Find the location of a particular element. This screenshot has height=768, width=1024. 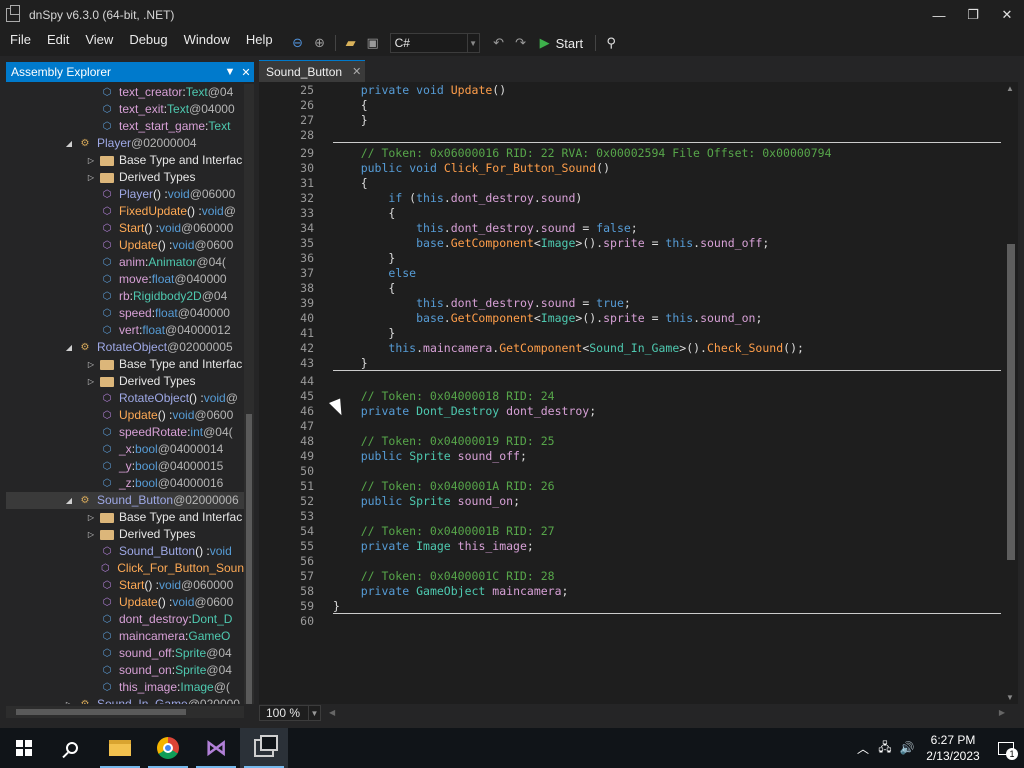

tree-item: ⬡ Player() : void @06000 is located at coordinates (125, 194).